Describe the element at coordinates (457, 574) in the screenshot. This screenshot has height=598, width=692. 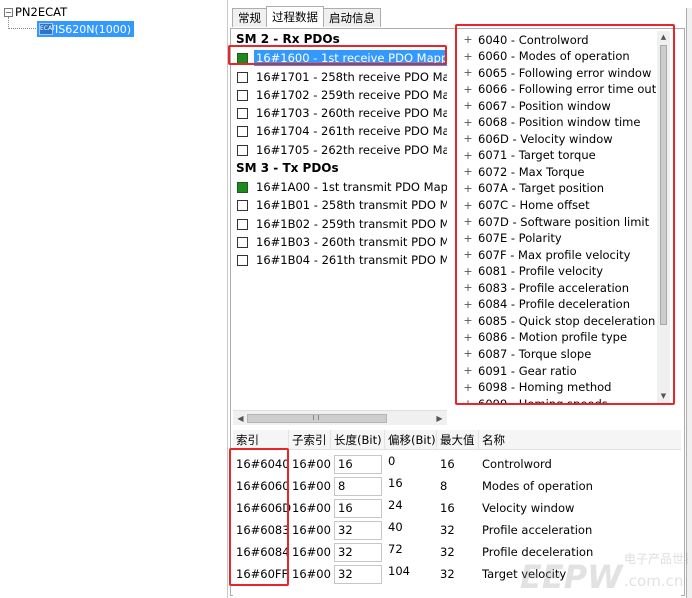
I see `table-row: 16#60FF16#00 104 32 Target velocity` at that location.